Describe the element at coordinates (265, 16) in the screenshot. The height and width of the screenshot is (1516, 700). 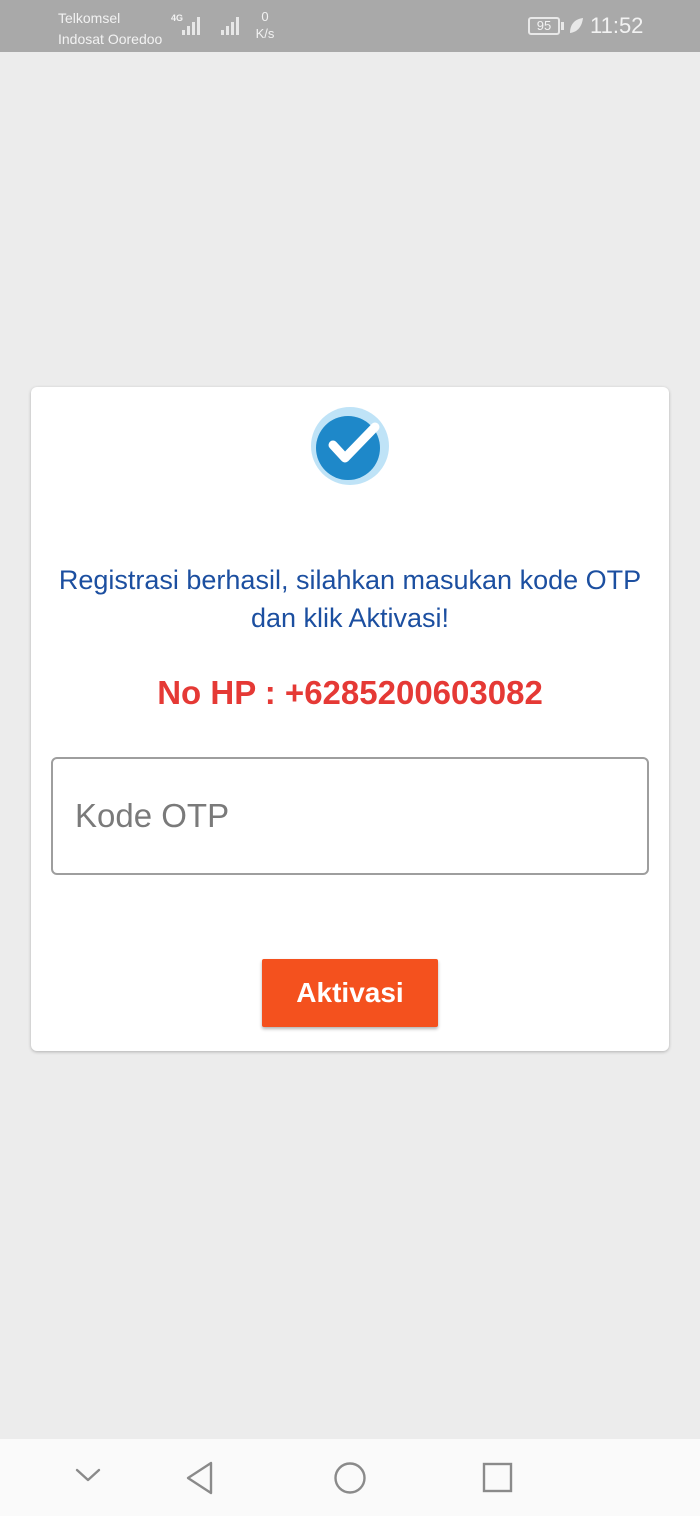
I see `speed-value: 0` at that location.